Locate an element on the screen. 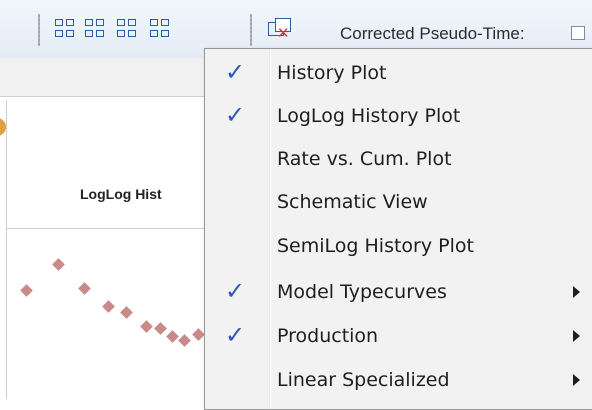 This screenshot has width=592, height=410. menu-item-history-plot: ✓ History Plot is located at coordinates (398, 74).